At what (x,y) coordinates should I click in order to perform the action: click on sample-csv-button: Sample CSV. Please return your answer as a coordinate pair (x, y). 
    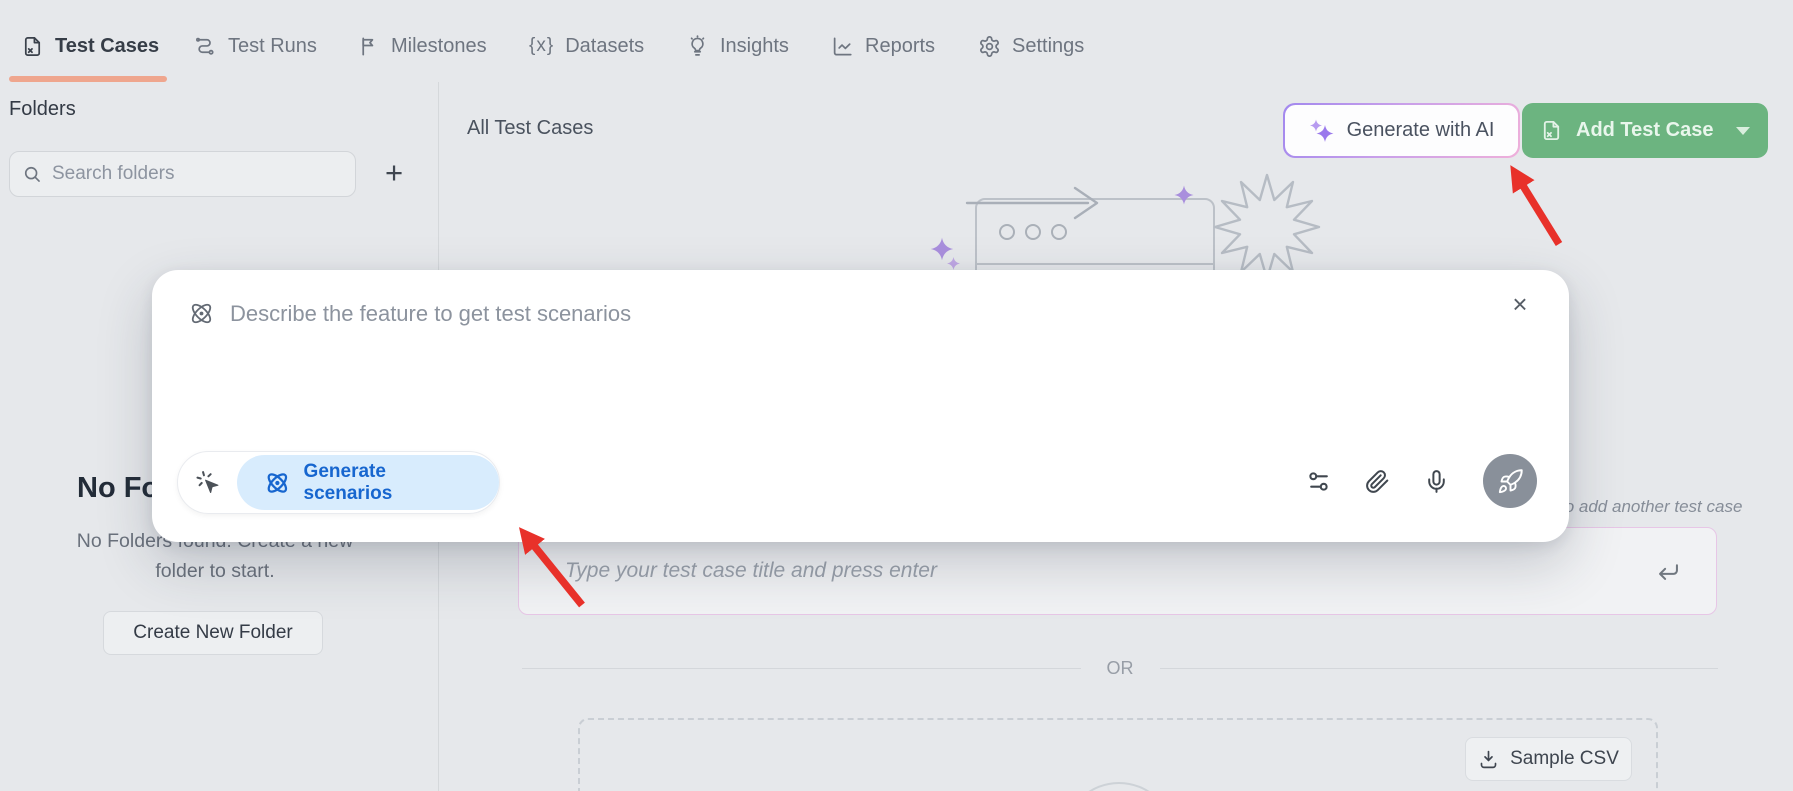
    Looking at the image, I should click on (1548, 759).